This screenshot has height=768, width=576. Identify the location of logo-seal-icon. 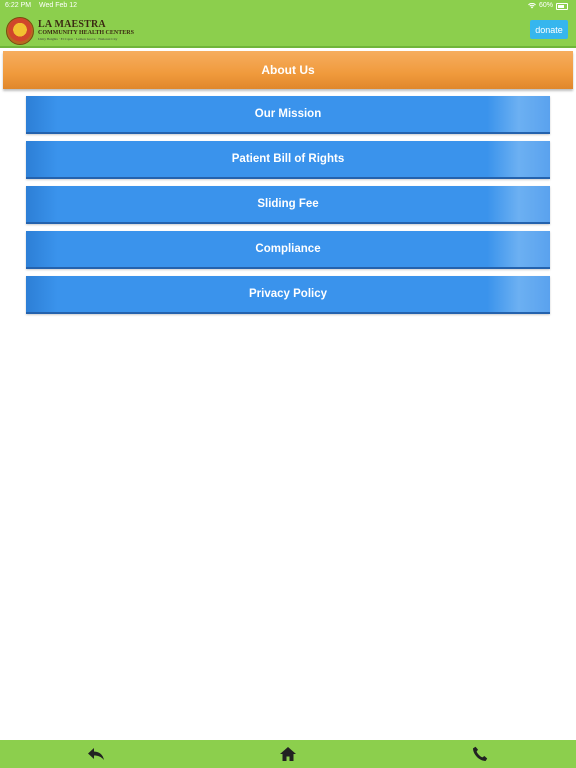
(20, 31).